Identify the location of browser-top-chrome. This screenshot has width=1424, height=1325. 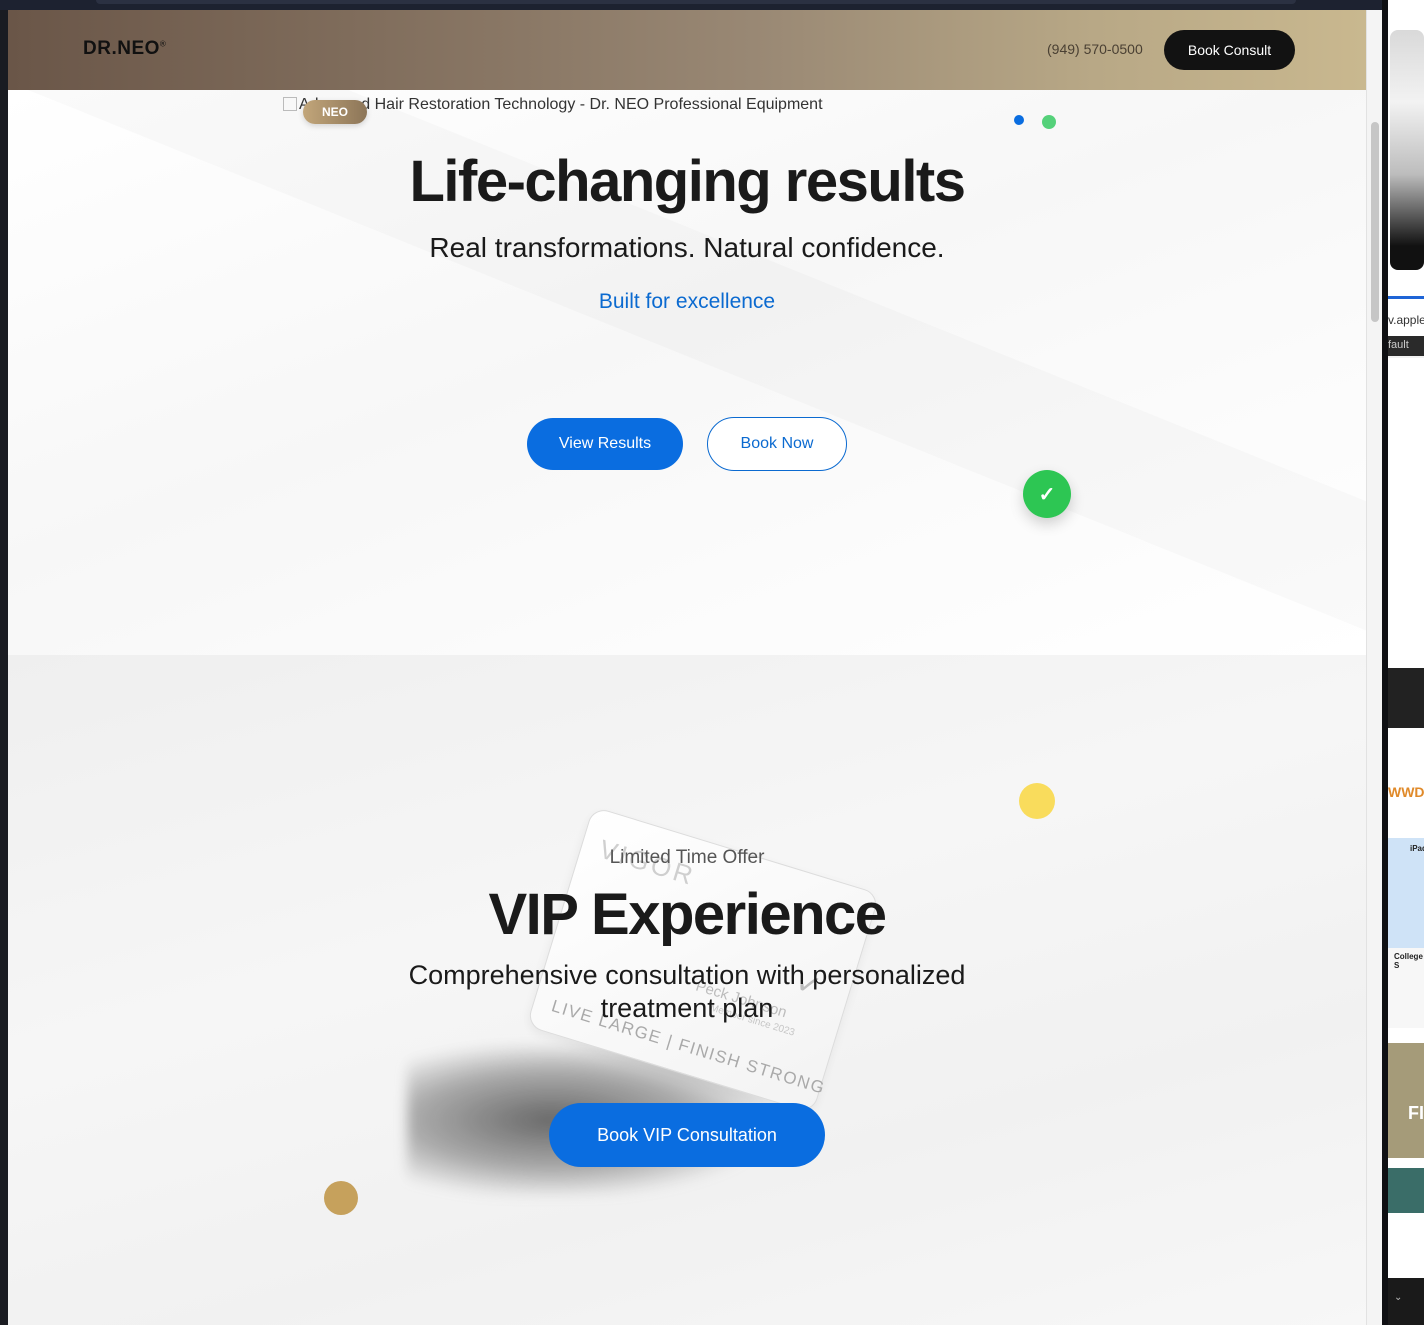
(691, 5).